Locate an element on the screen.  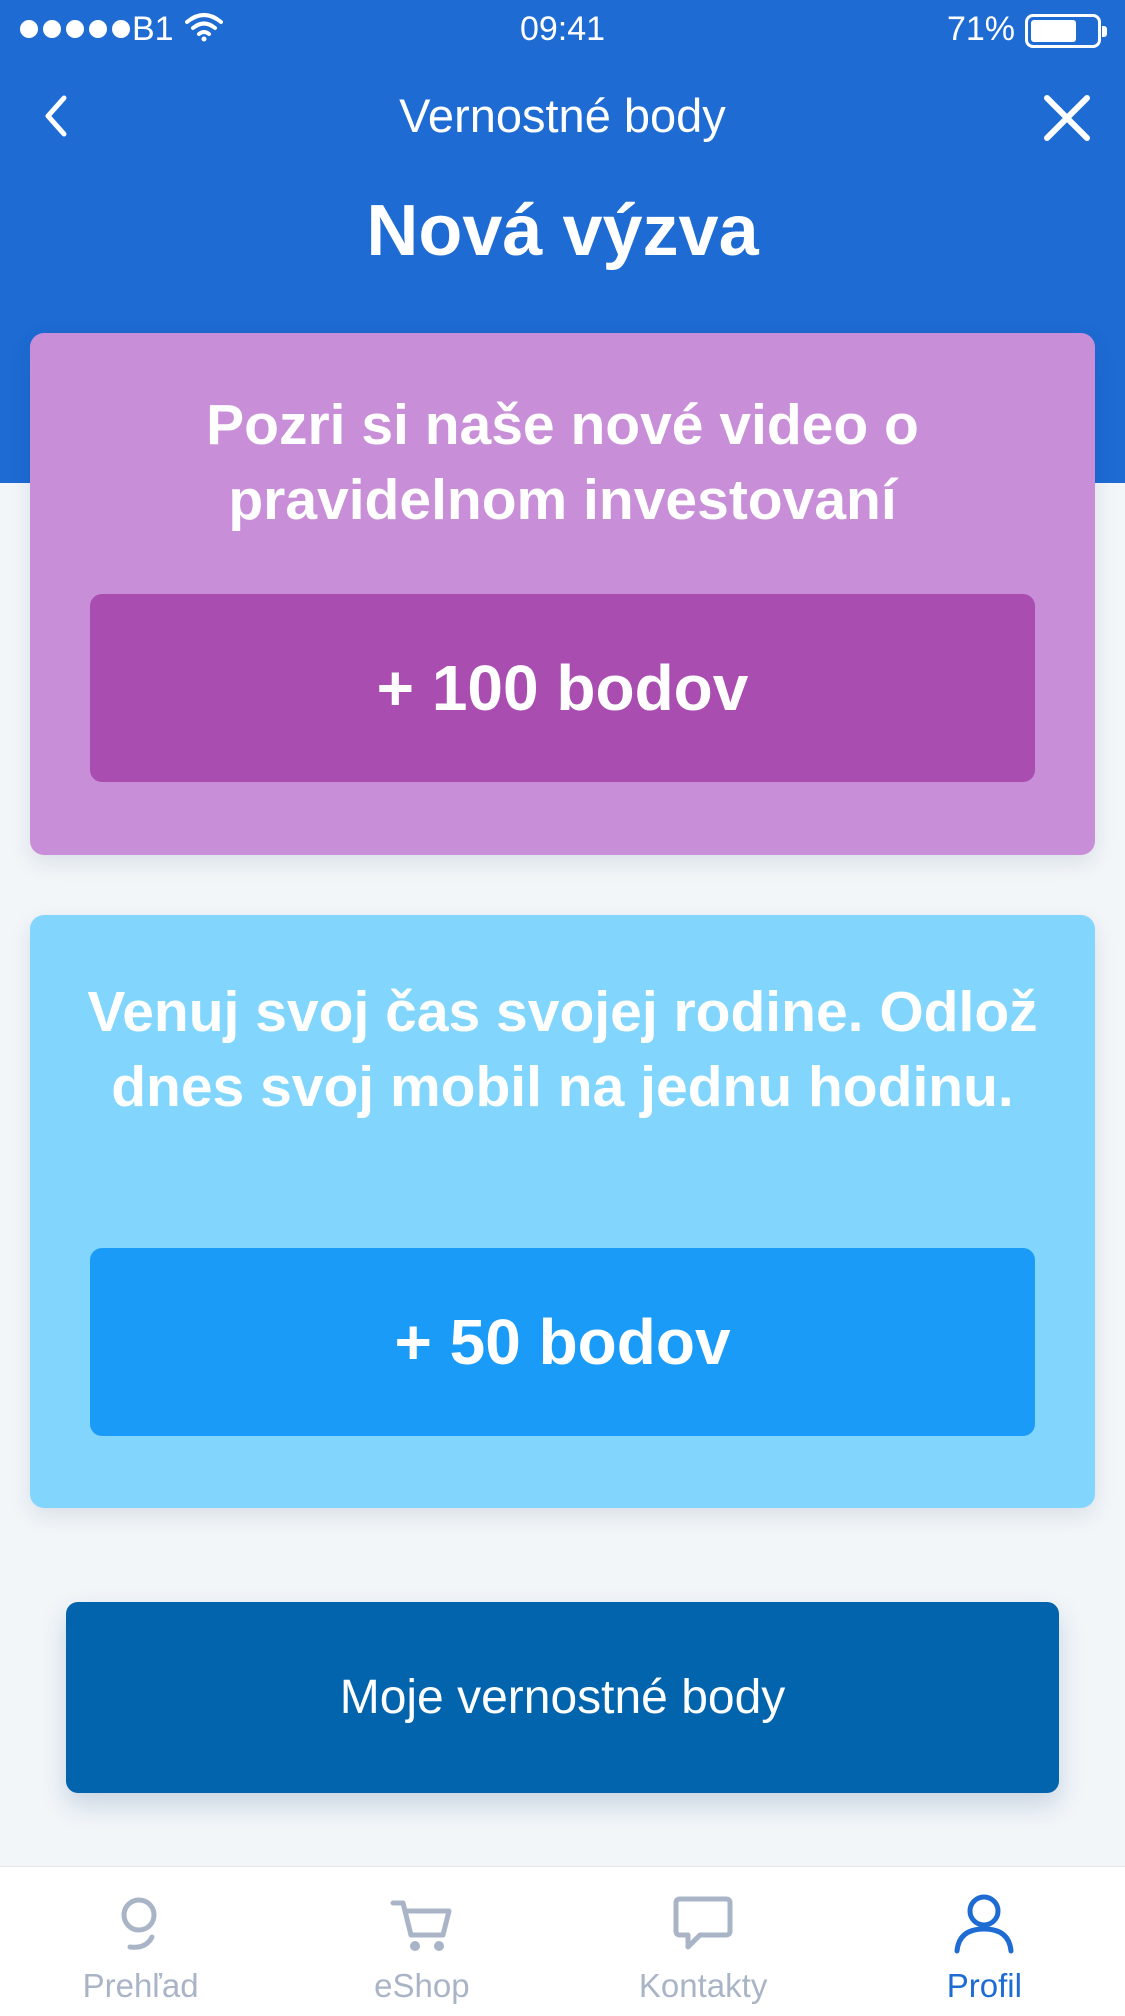
points-button-50: + 50 bodov is located at coordinates (562, 1342).